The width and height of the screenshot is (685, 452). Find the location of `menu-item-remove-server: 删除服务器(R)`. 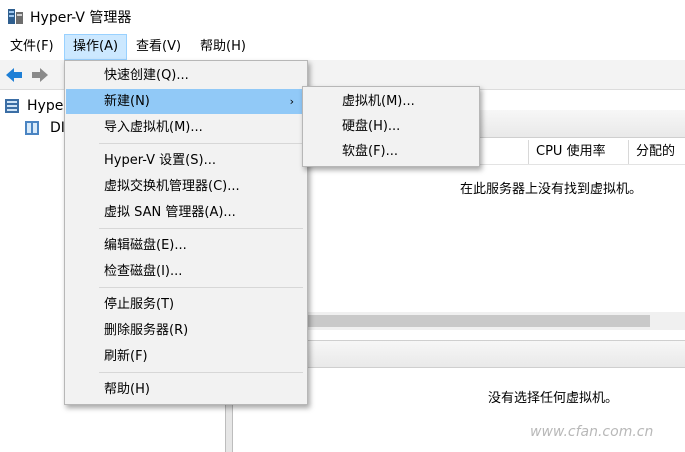

menu-item-remove-server: 删除服务器(R) is located at coordinates (186, 330).